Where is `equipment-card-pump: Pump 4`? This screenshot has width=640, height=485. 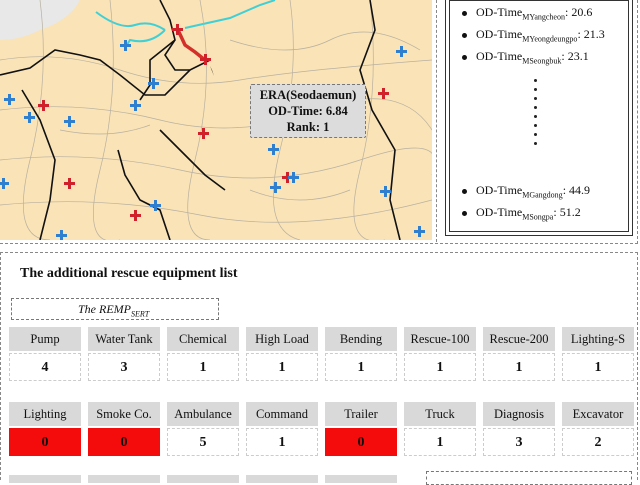
equipment-card-pump: Pump 4 is located at coordinates (45, 355).